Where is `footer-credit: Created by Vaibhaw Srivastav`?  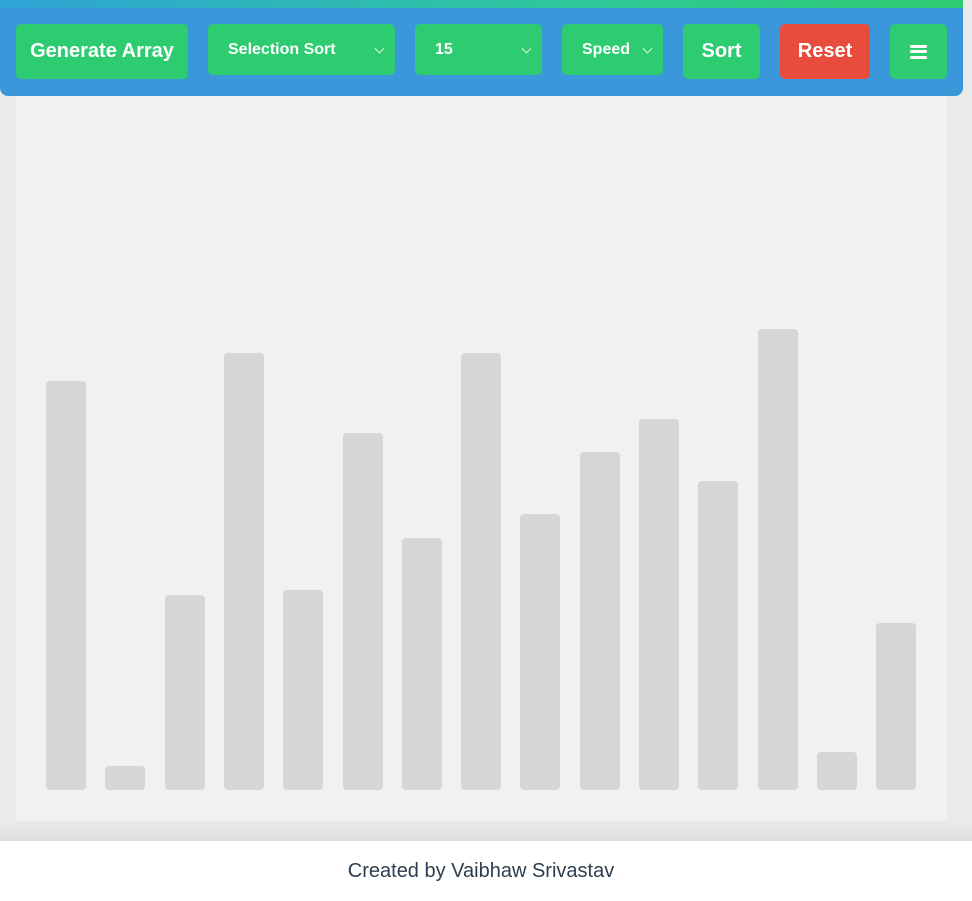
footer-credit: Created by Vaibhaw Srivastav is located at coordinates (481, 870).